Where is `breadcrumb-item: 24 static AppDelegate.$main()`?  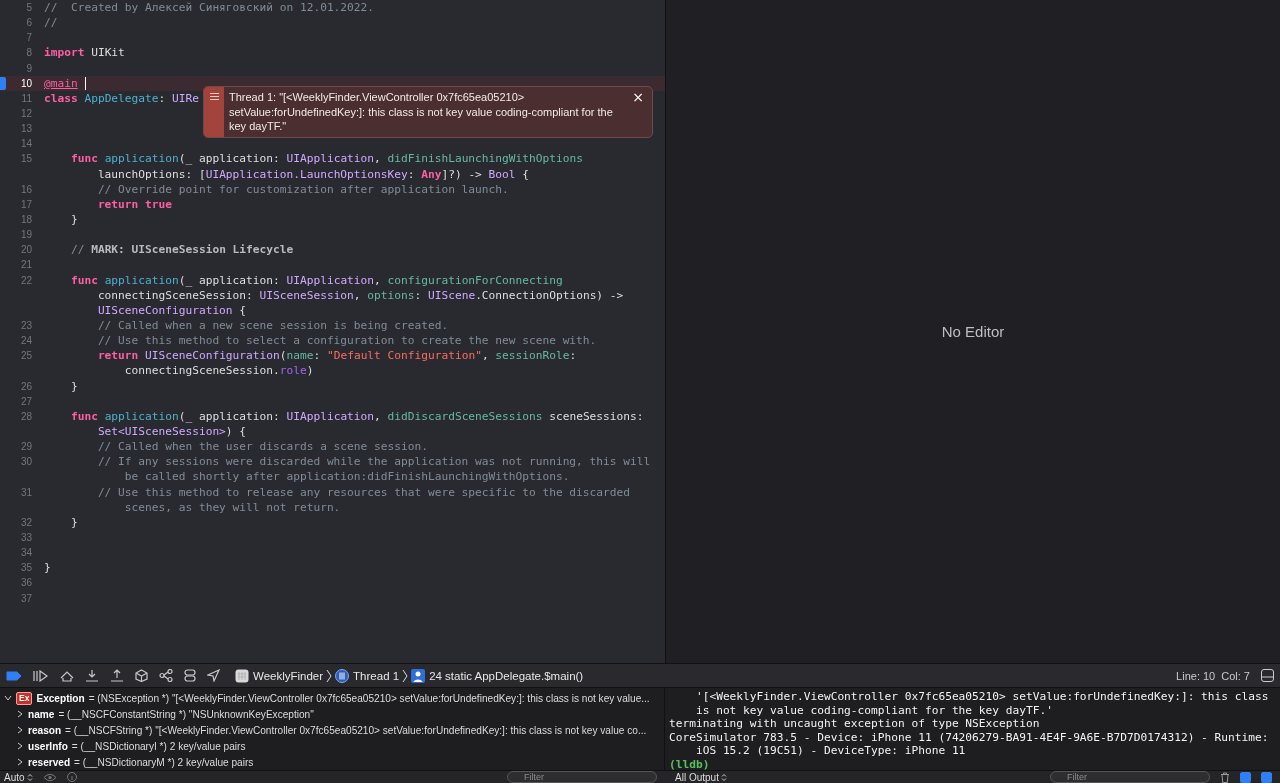
breadcrumb-item: 24 static AppDelegate.$main() is located at coordinates (497, 675).